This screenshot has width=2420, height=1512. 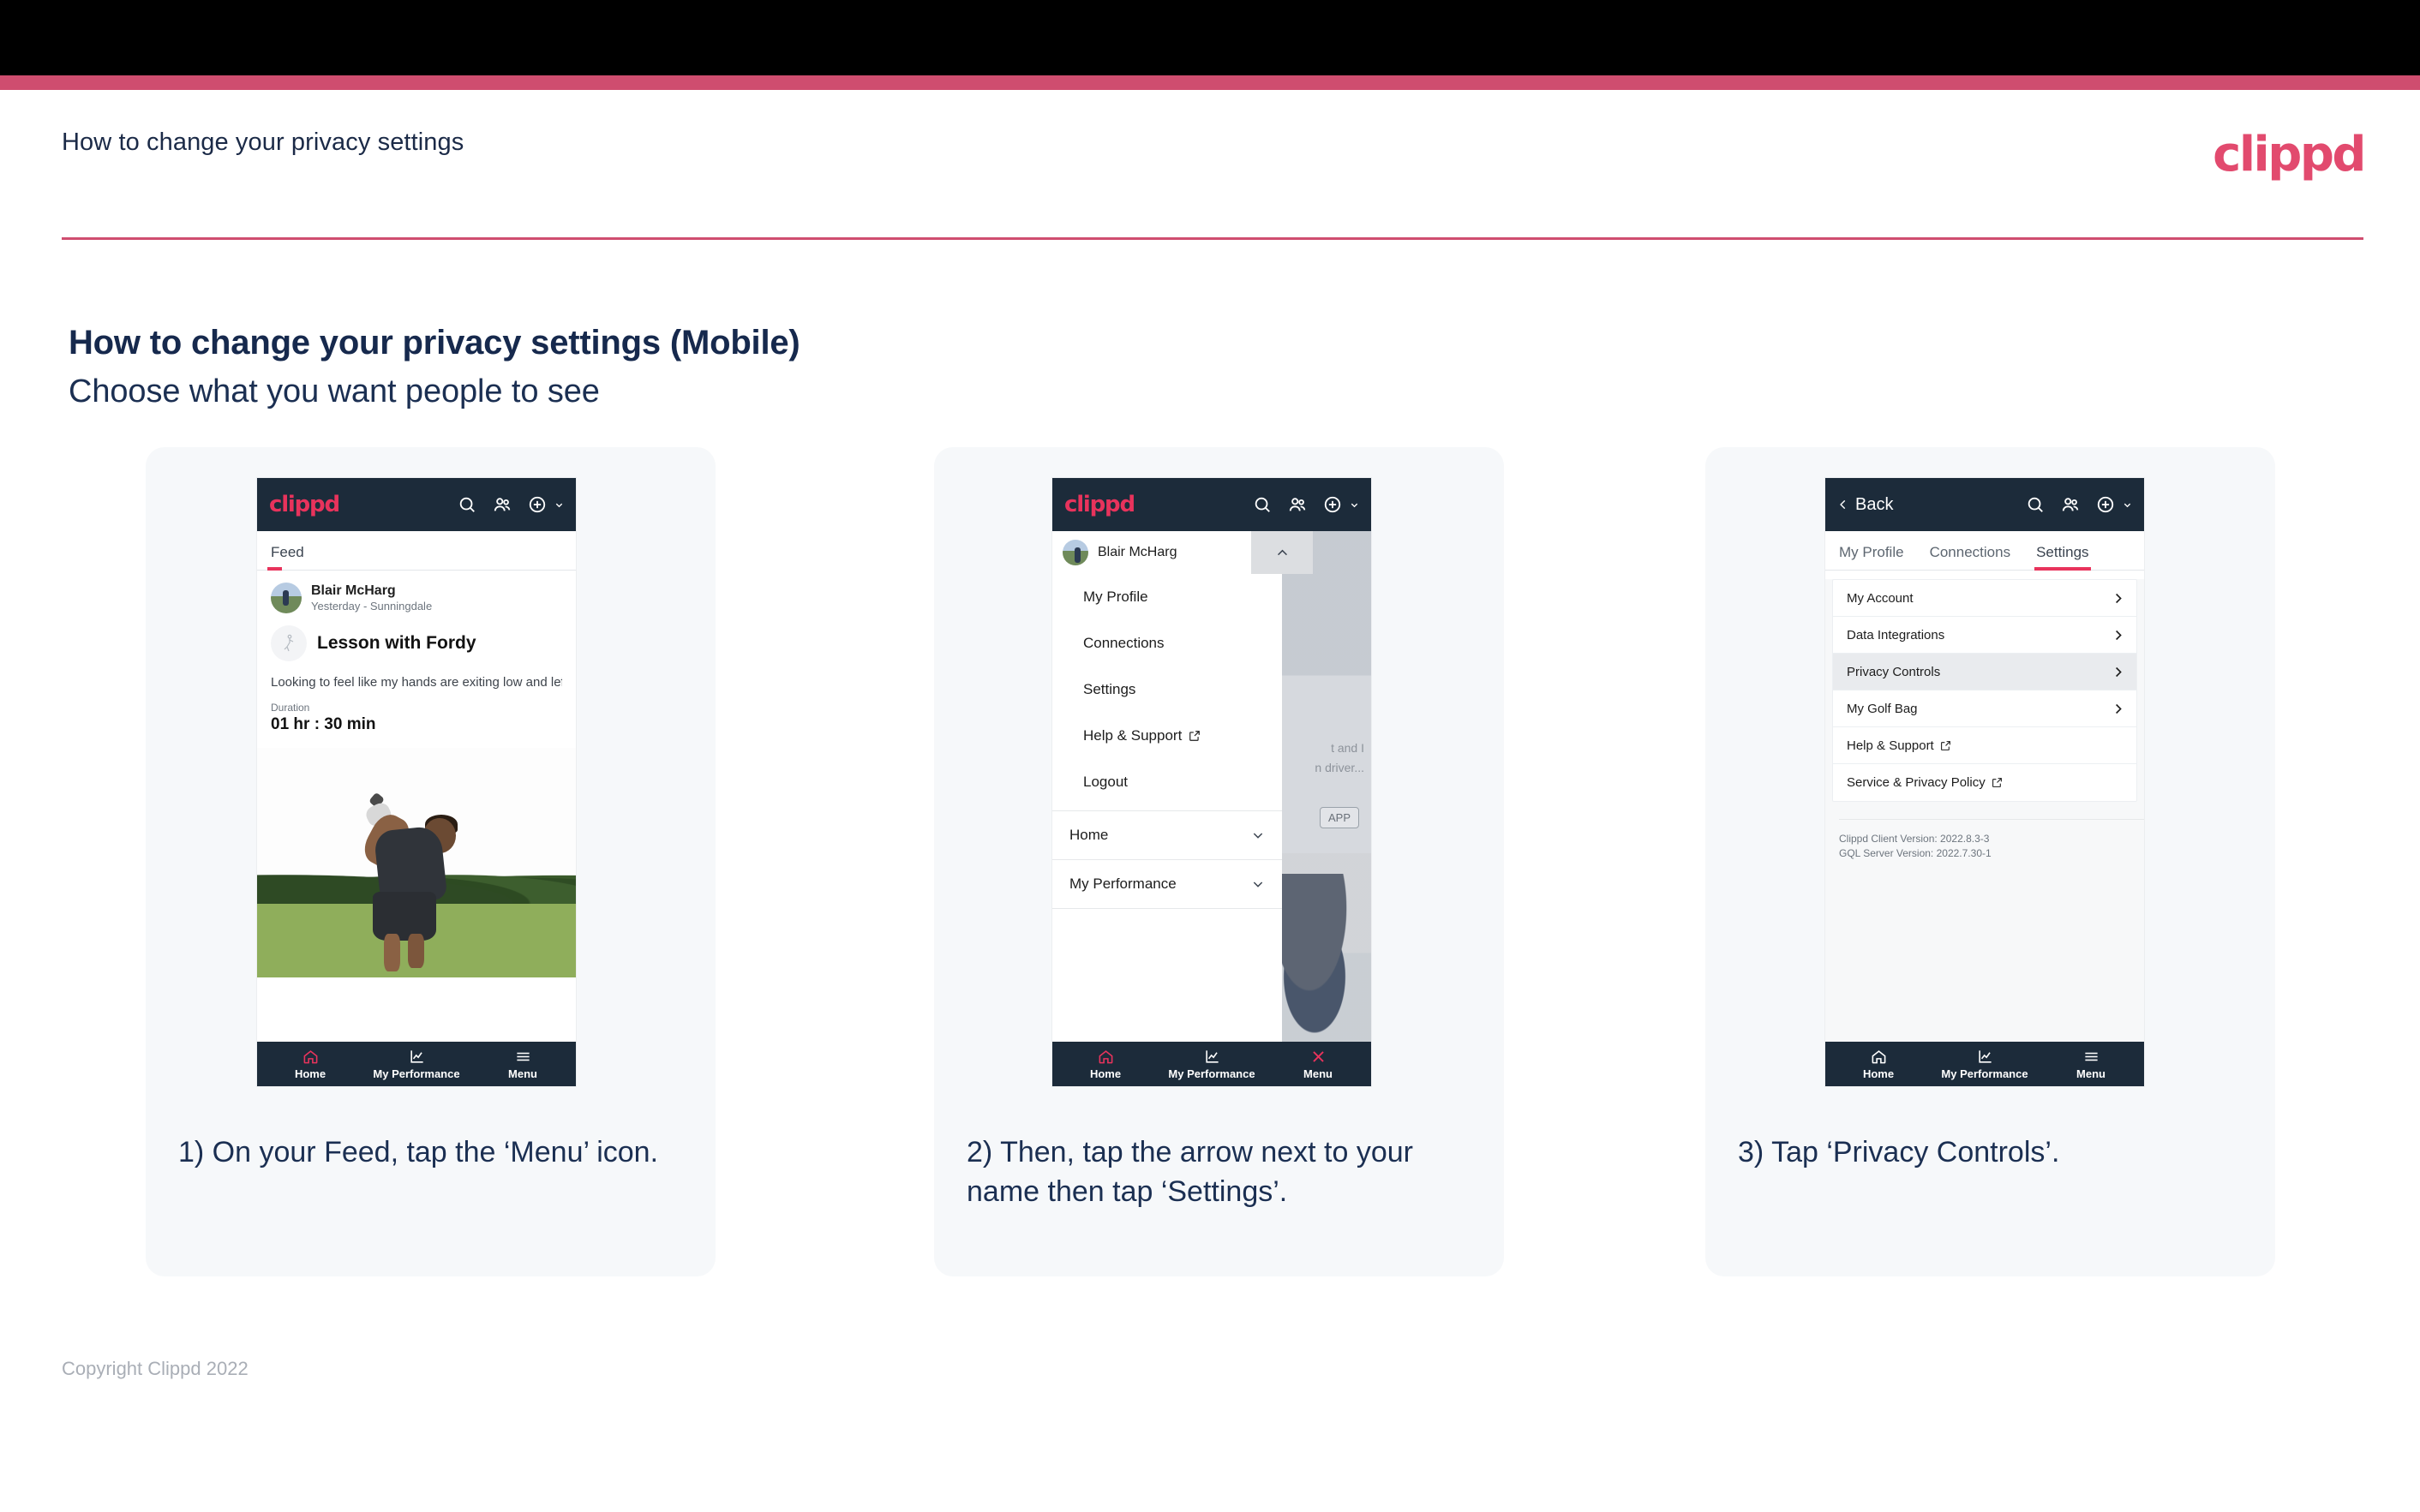 What do you see at coordinates (1133, 735) in the screenshot?
I see `drawer-item-label: Help & Support` at bounding box center [1133, 735].